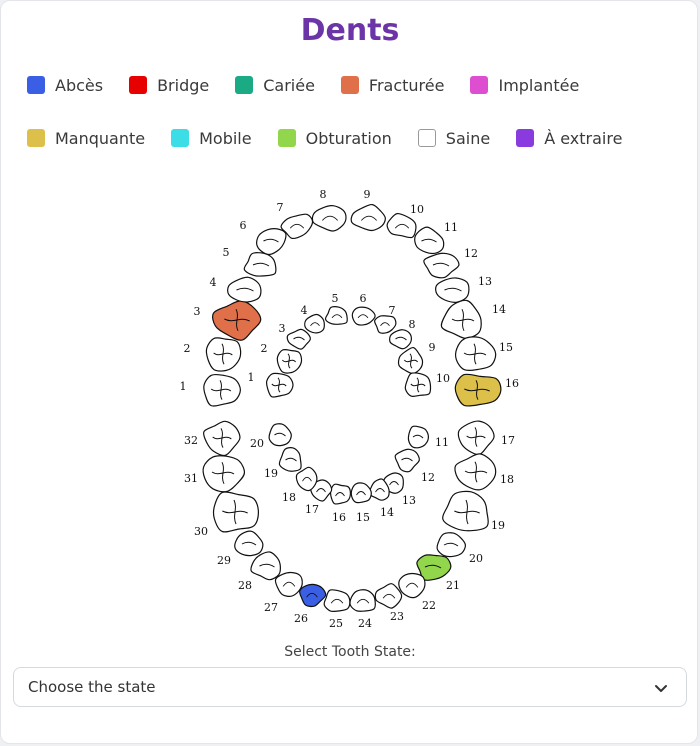  What do you see at coordinates (301, 618) in the screenshot?
I see `adult-tooth-number: 26` at bounding box center [301, 618].